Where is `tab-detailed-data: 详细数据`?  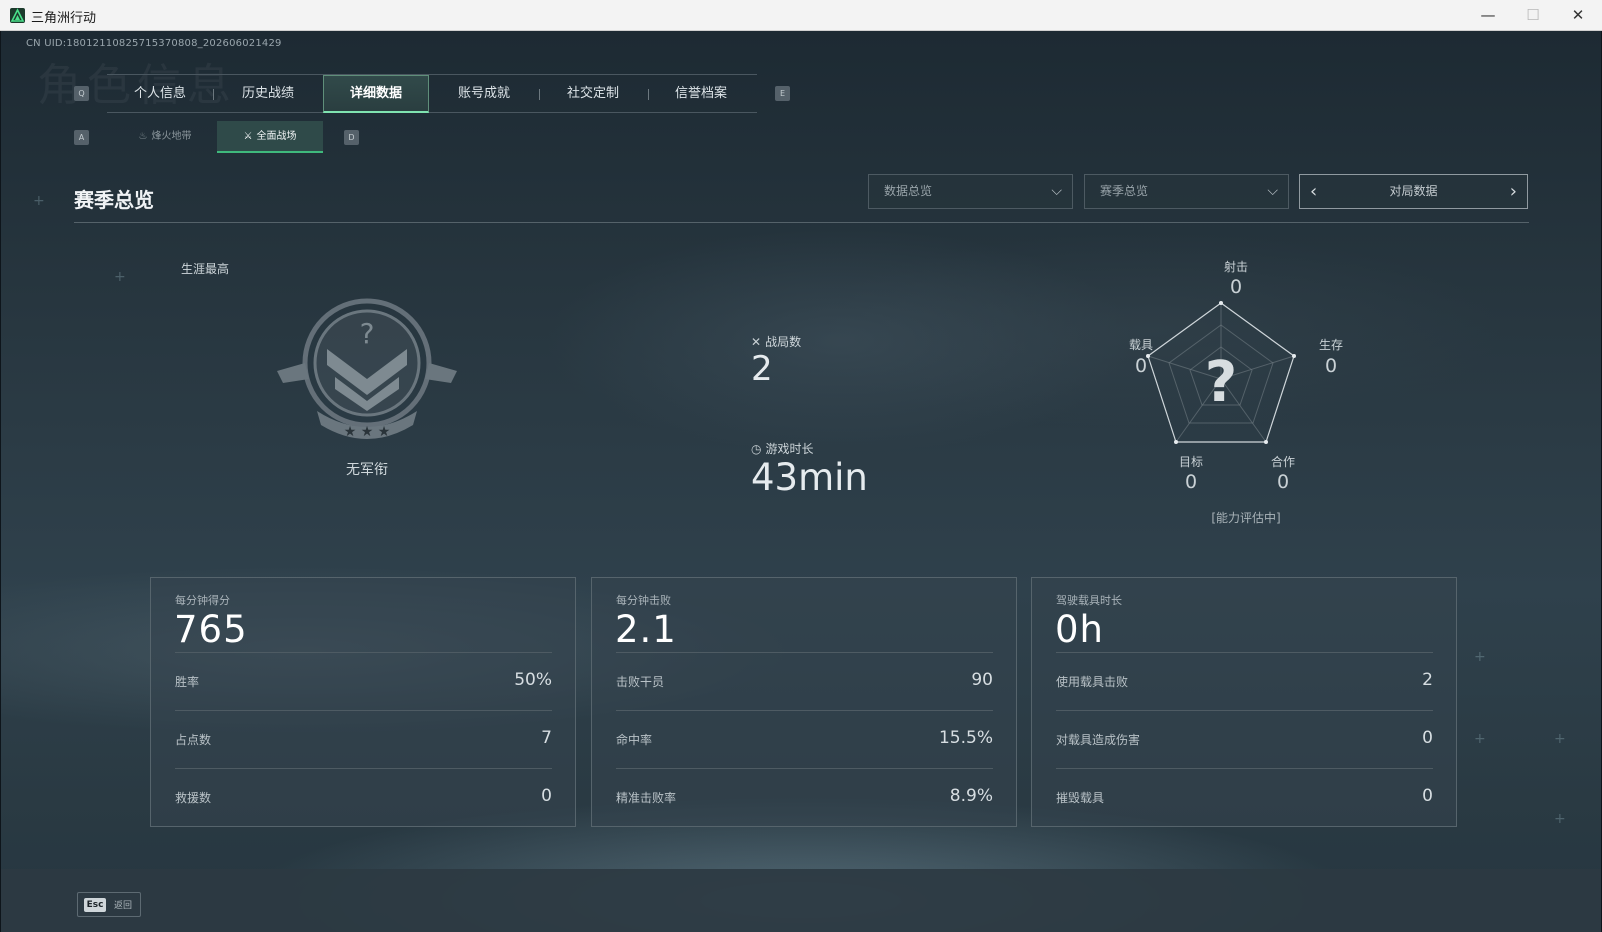
tab-detailed-data: 详细数据 is located at coordinates (376, 94).